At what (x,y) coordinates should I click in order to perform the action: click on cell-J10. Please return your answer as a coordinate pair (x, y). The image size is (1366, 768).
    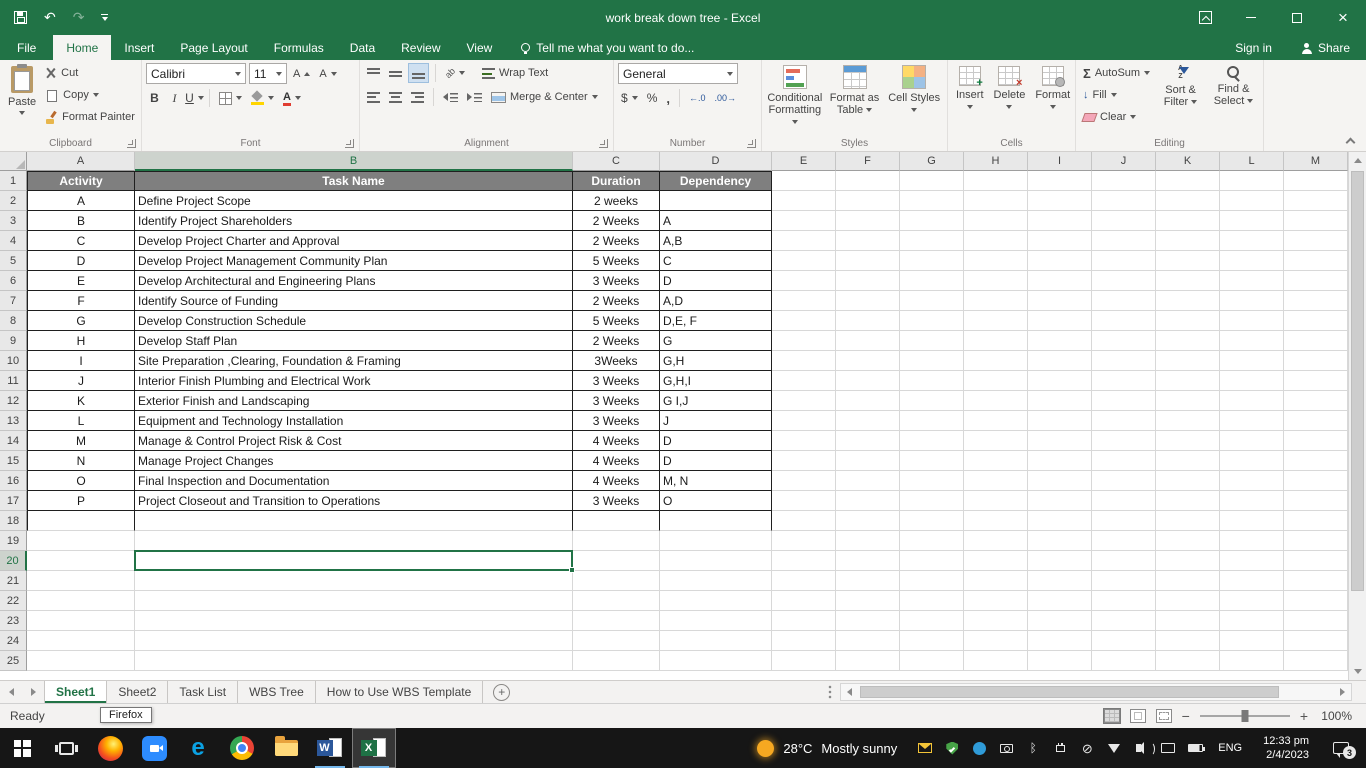
    Looking at the image, I should click on (1124, 361).